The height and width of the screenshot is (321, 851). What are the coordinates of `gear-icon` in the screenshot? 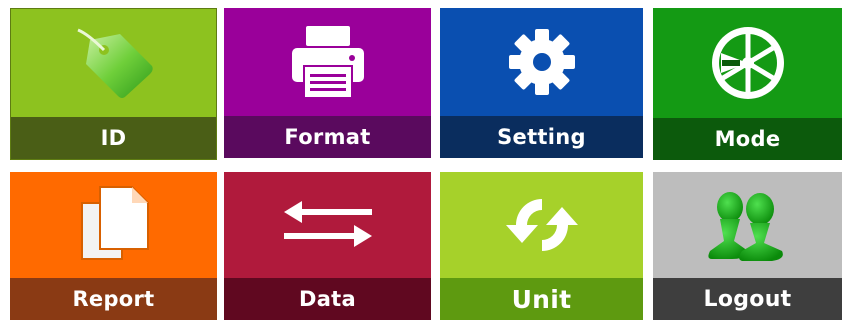 It's located at (541, 62).